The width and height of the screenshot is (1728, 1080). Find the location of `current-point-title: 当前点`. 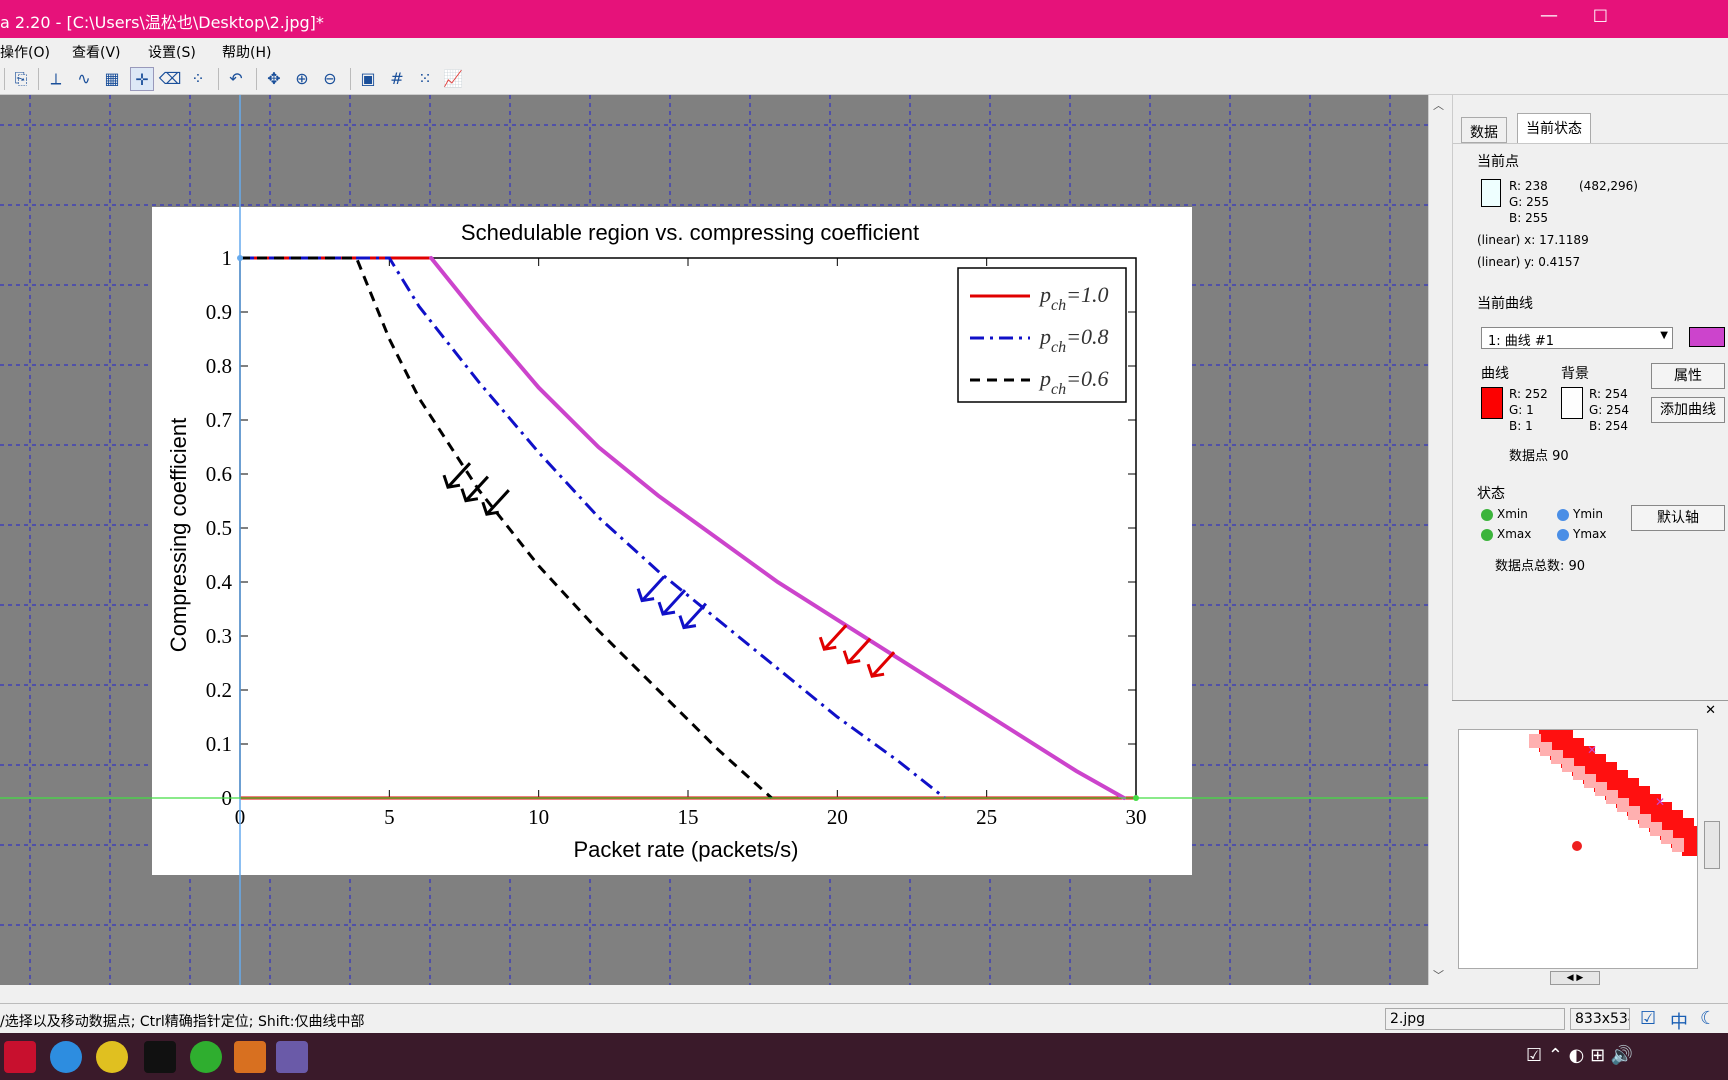

current-point-title: 当前点 is located at coordinates (1498, 162).